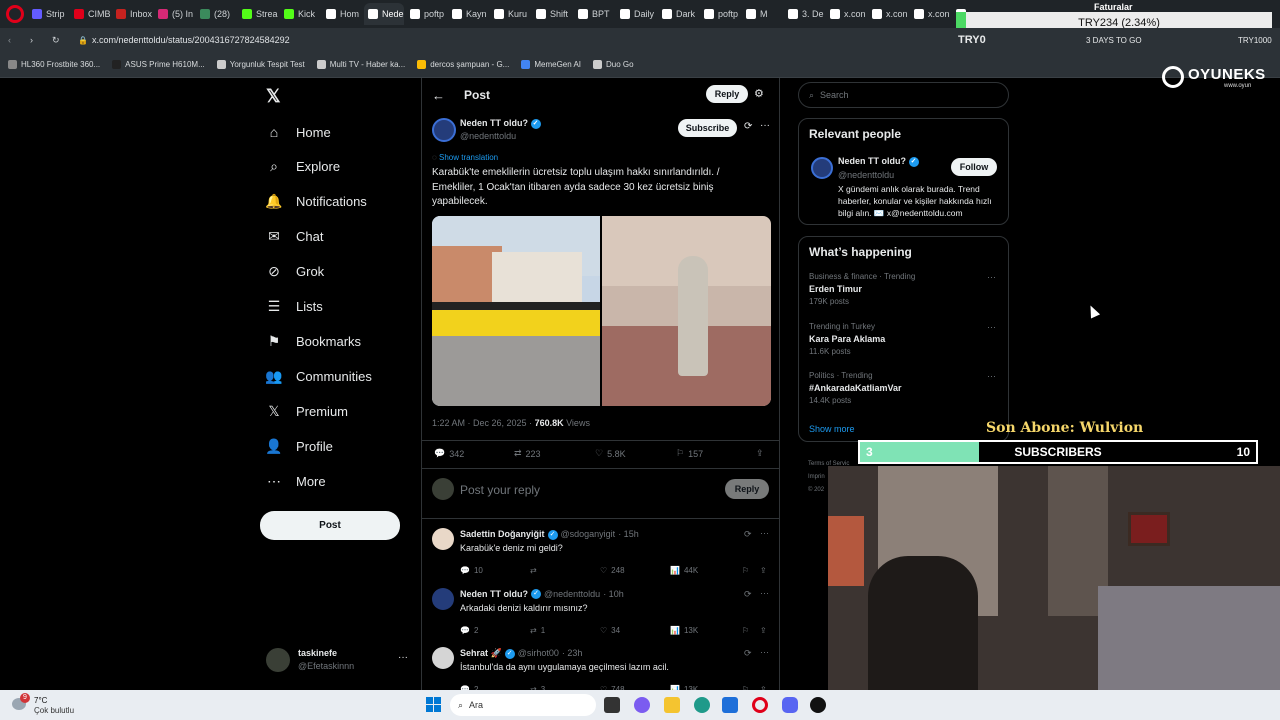 The image size is (1280, 720). Describe the element at coordinates (818, 705) in the screenshot. I see `app-icon` at that location.